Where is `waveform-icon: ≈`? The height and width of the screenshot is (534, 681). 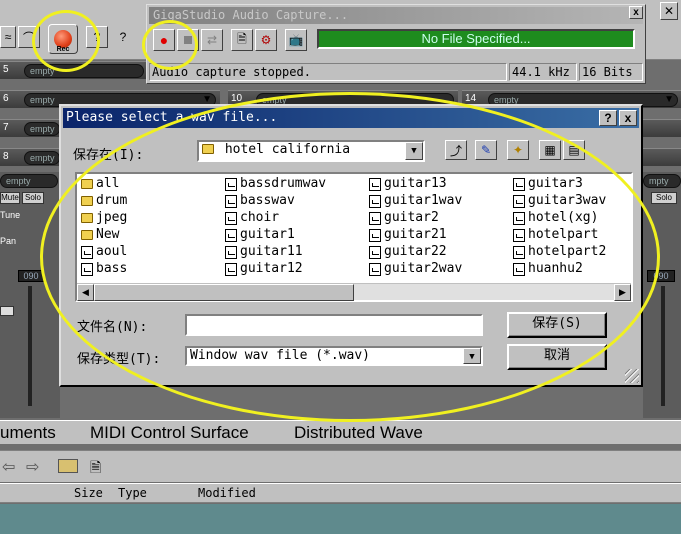
waveform-icon: ≈ is located at coordinates (8, 37).